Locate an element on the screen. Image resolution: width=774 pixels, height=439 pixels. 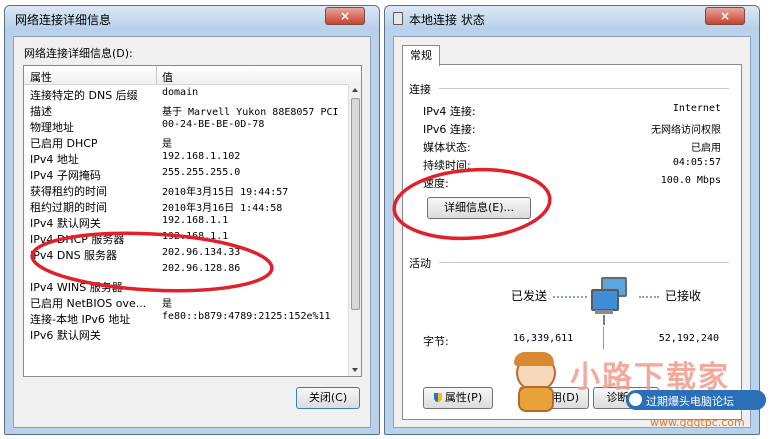
row-value: 202.96.134.33 is located at coordinates (201, 252).